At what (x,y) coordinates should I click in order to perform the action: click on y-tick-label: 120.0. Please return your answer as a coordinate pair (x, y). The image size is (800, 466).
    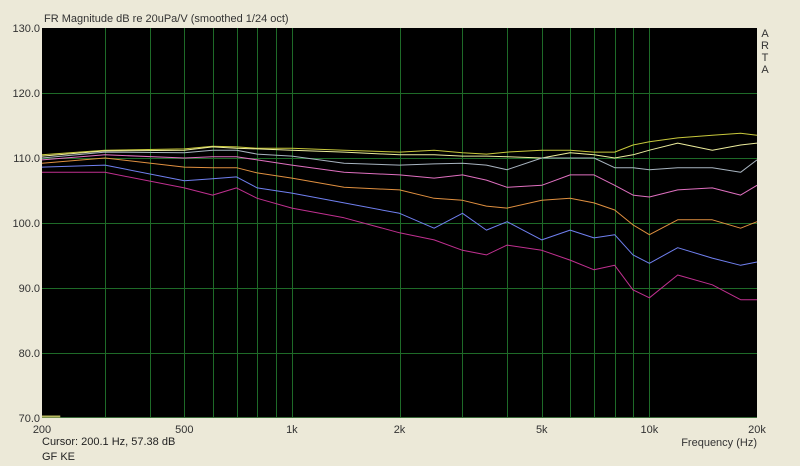
    Looking at the image, I should click on (26, 94).